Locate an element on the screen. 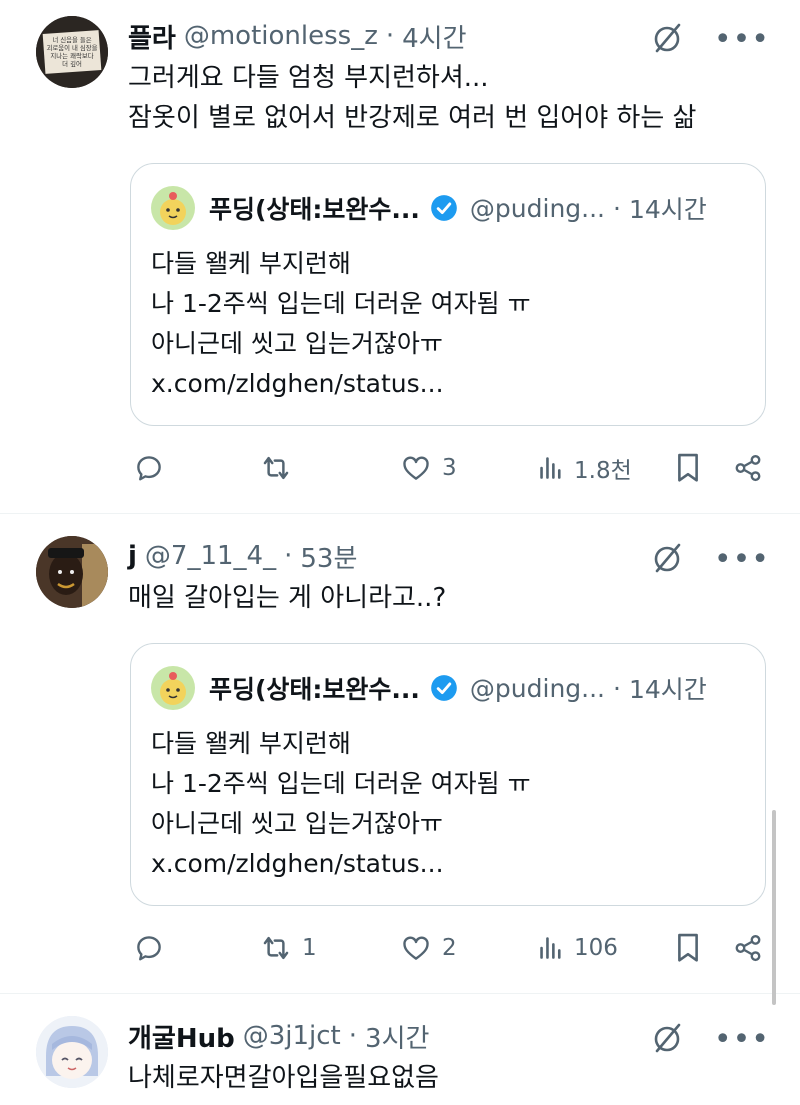 This screenshot has height=1105, width=800. avatar-text-line: 지나는 쾌락보다 is located at coordinates (71, 55).